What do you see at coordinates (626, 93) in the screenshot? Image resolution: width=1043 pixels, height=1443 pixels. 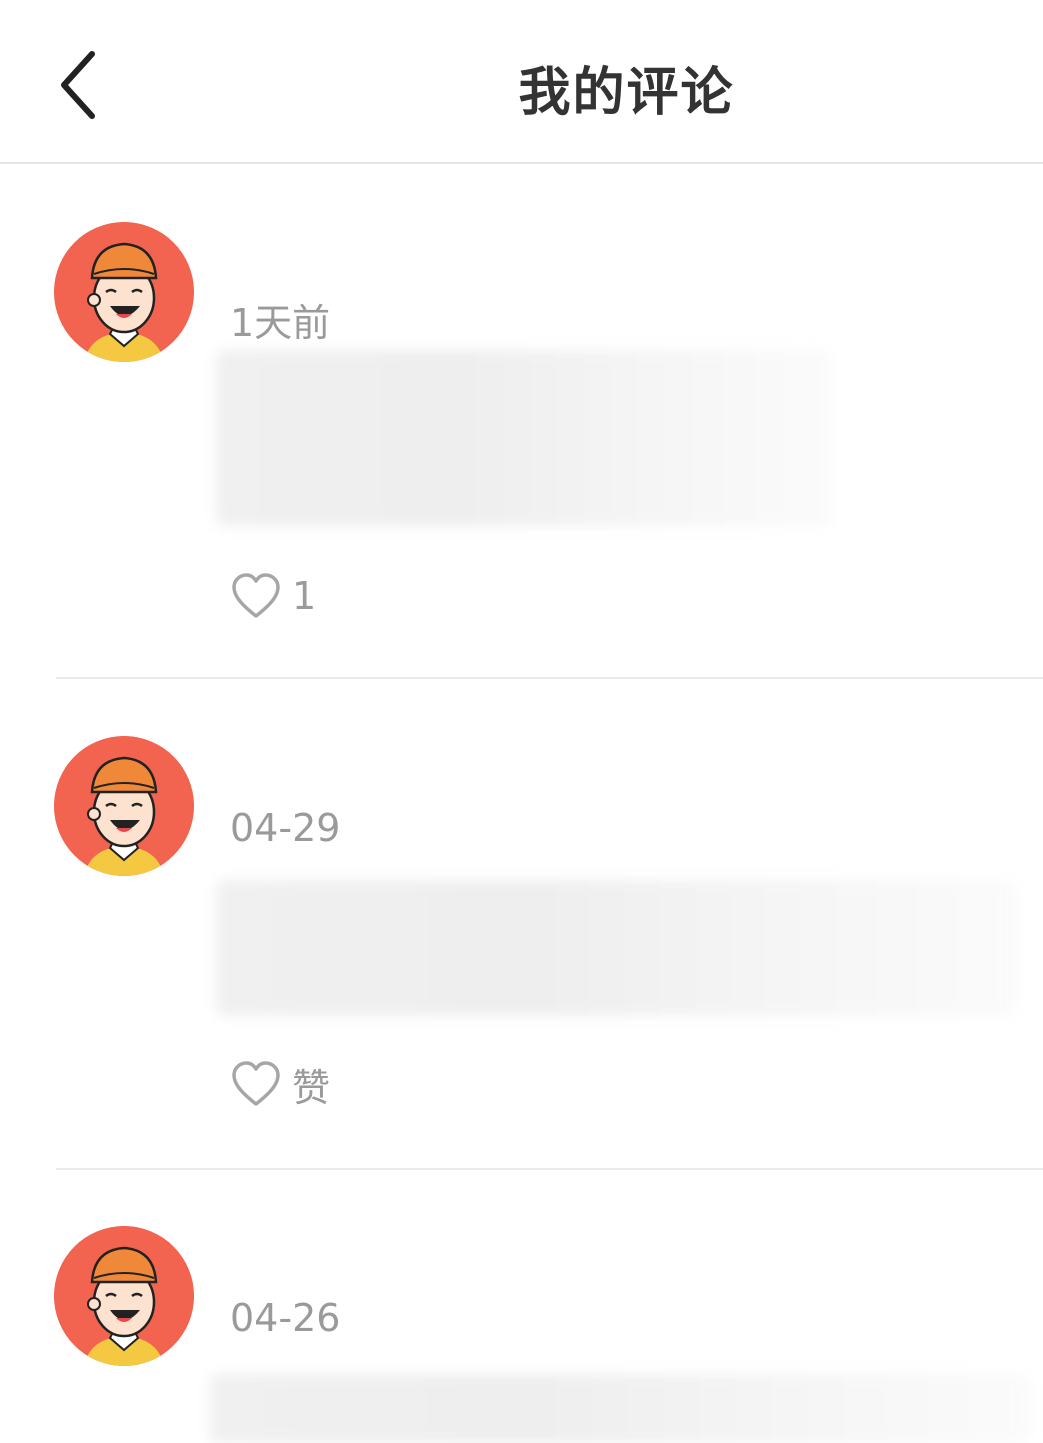 I see `page-title: 我的评论` at bounding box center [626, 93].